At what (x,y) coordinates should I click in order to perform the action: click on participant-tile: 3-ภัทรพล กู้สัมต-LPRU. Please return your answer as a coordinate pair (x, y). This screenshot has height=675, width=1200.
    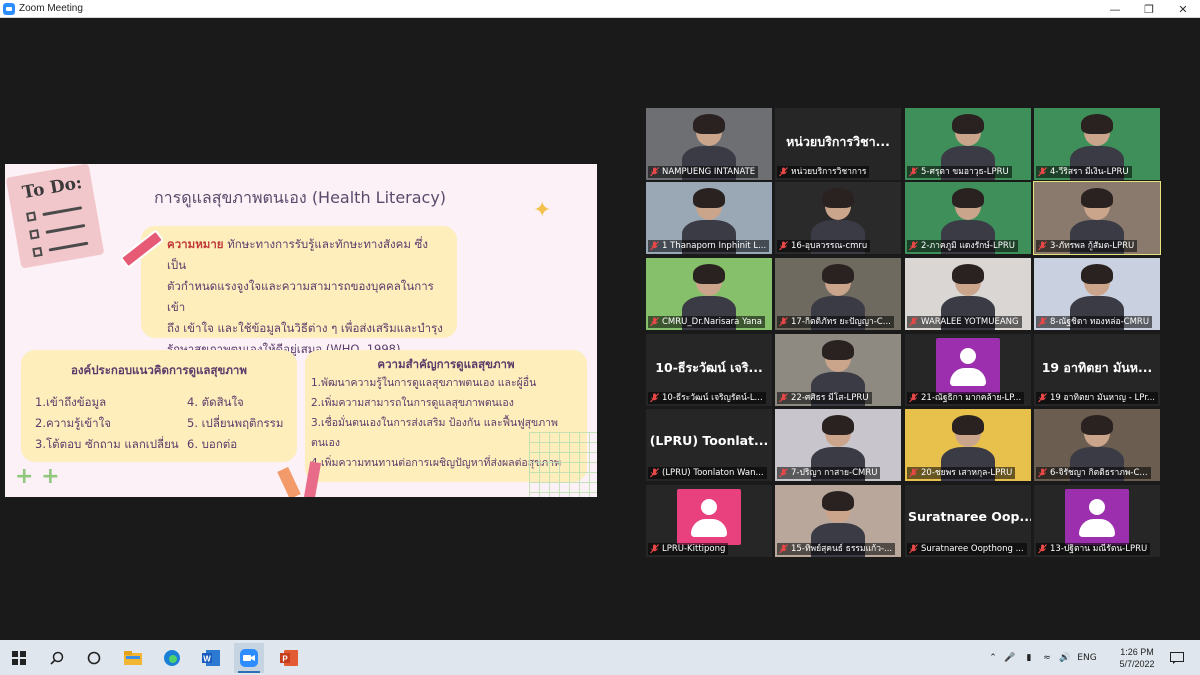
    Looking at the image, I should click on (1097, 218).